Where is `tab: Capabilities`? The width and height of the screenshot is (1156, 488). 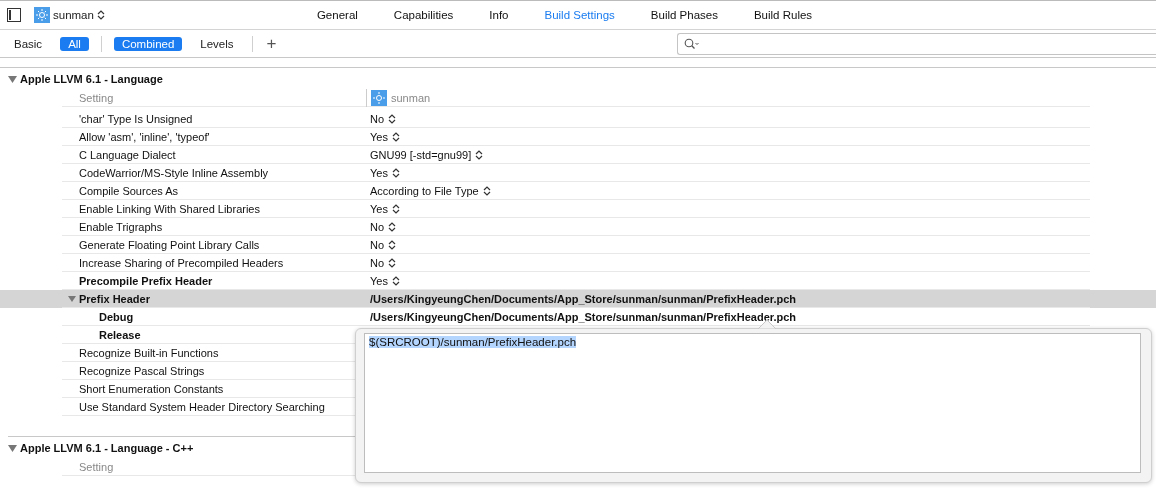
tab: Capabilities is located at coordinates (423, 15).